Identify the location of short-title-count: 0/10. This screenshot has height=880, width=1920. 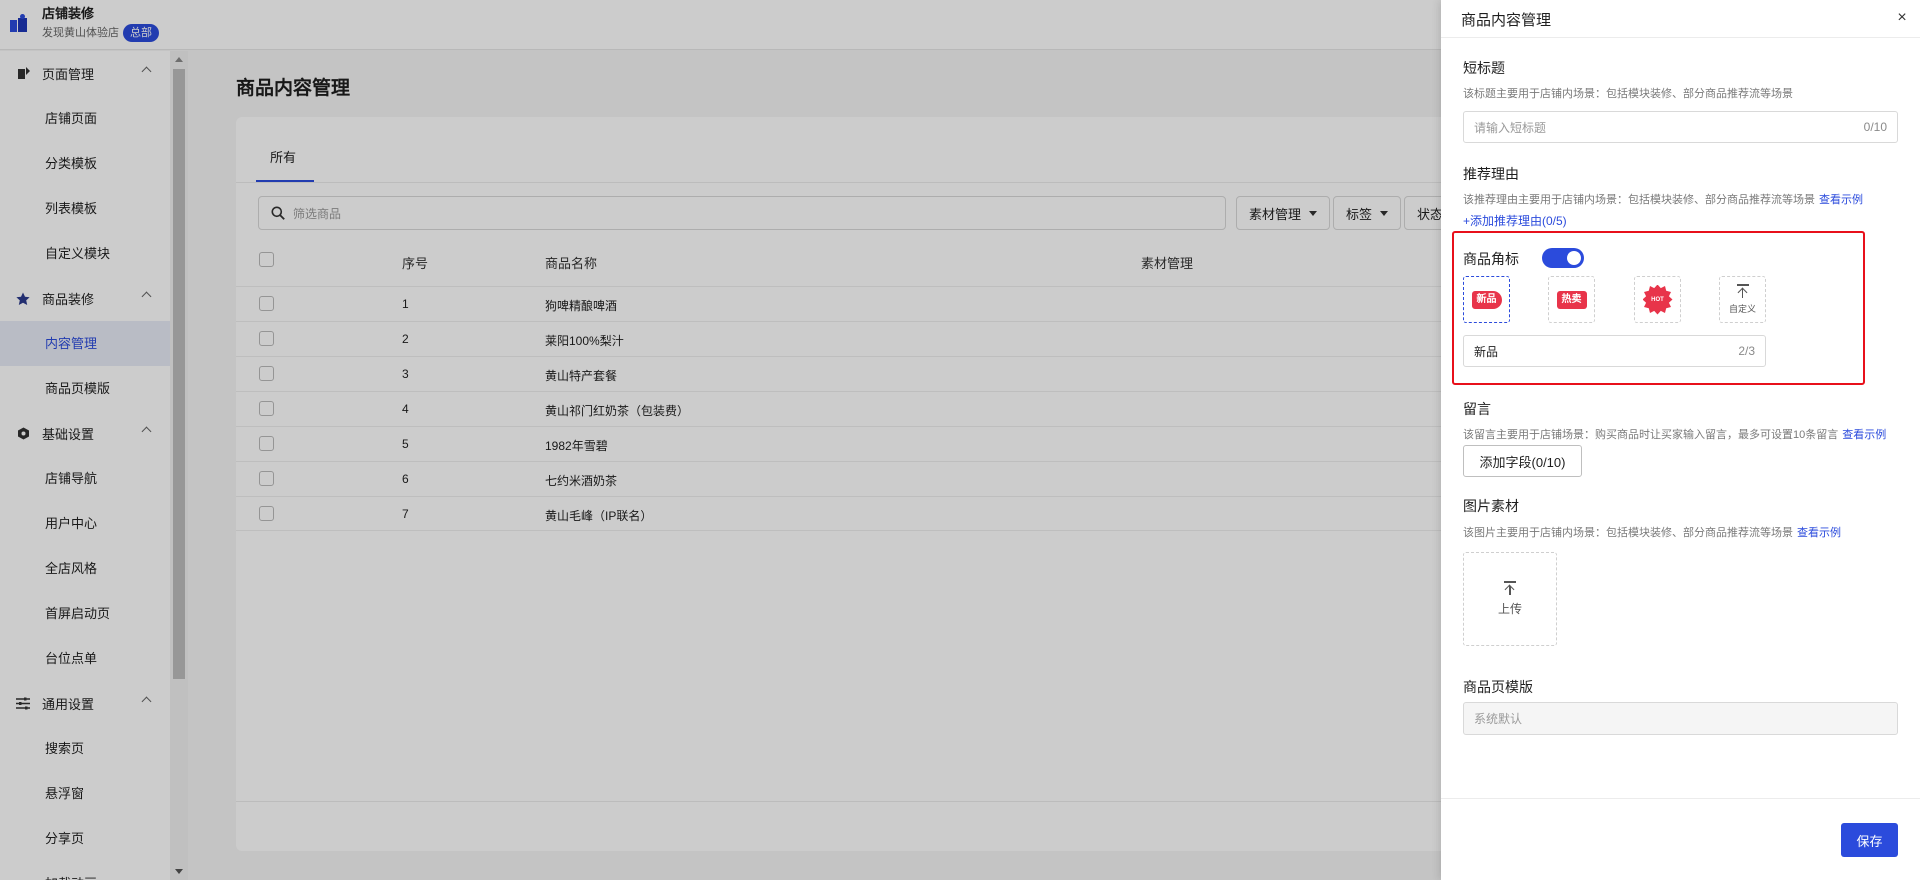
(1875, 127).